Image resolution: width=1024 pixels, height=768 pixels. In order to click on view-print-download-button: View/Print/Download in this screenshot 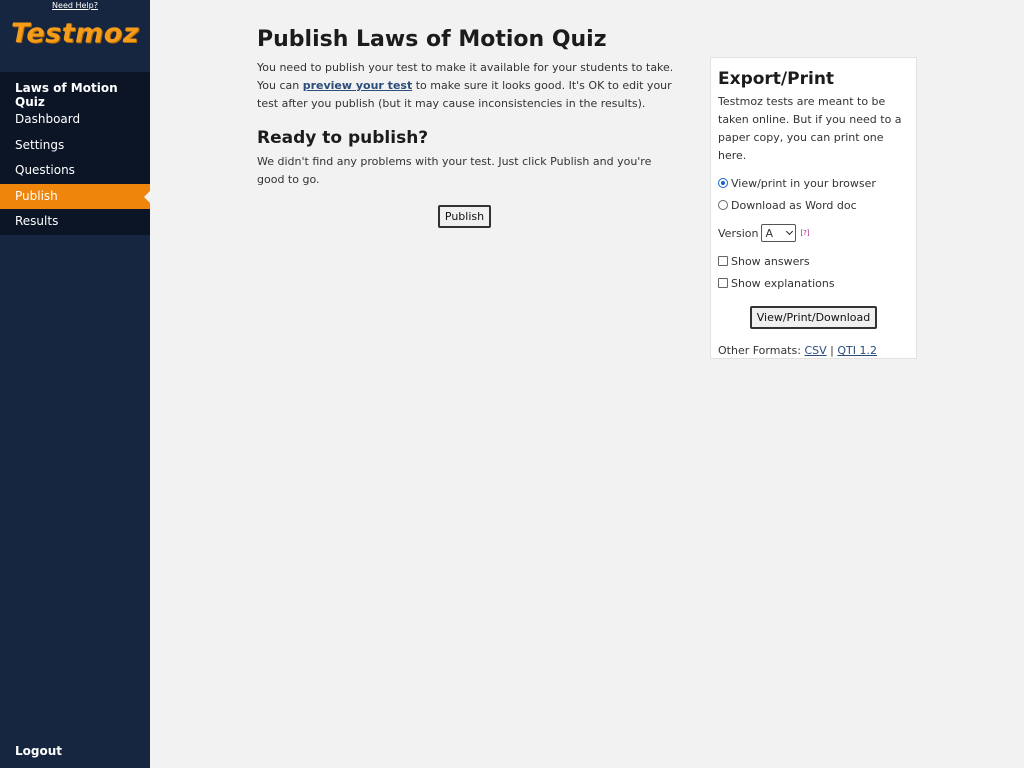, I will do `click(813, 317)`.